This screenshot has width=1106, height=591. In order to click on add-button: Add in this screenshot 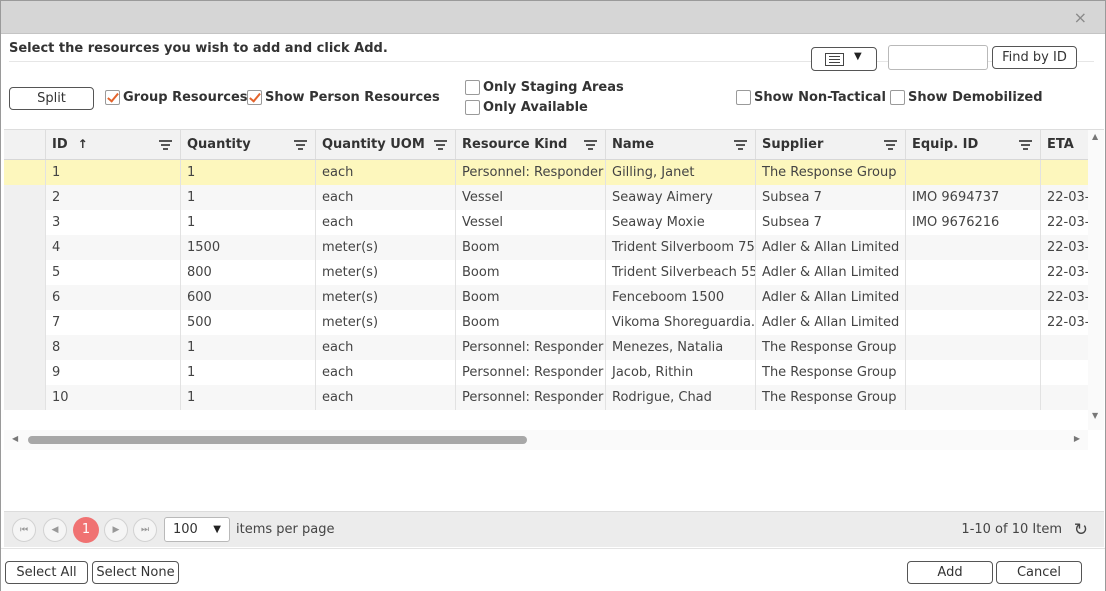, I will do `click(950, 572)`.